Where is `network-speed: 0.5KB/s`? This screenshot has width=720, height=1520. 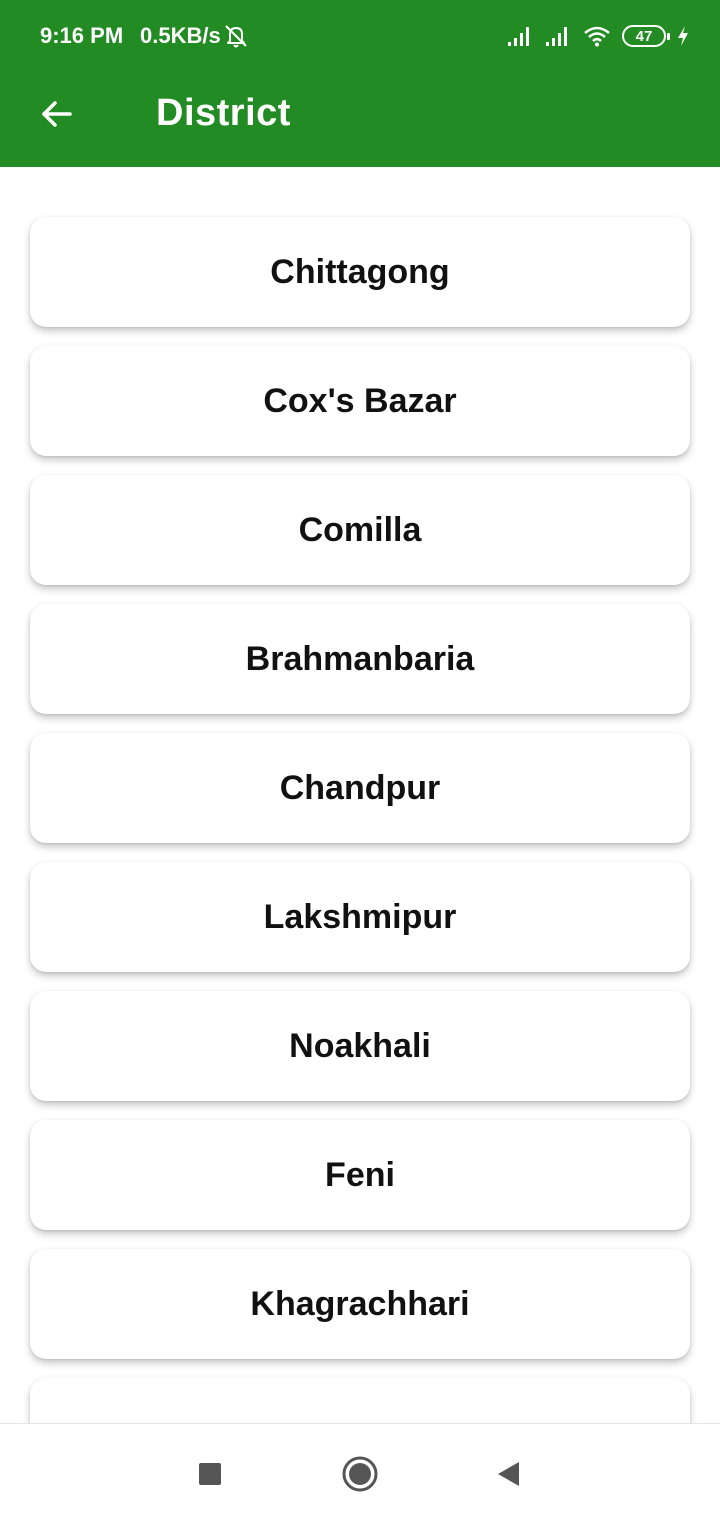
network-speed: 0.5KB/s is located at coordinates (180, 35).